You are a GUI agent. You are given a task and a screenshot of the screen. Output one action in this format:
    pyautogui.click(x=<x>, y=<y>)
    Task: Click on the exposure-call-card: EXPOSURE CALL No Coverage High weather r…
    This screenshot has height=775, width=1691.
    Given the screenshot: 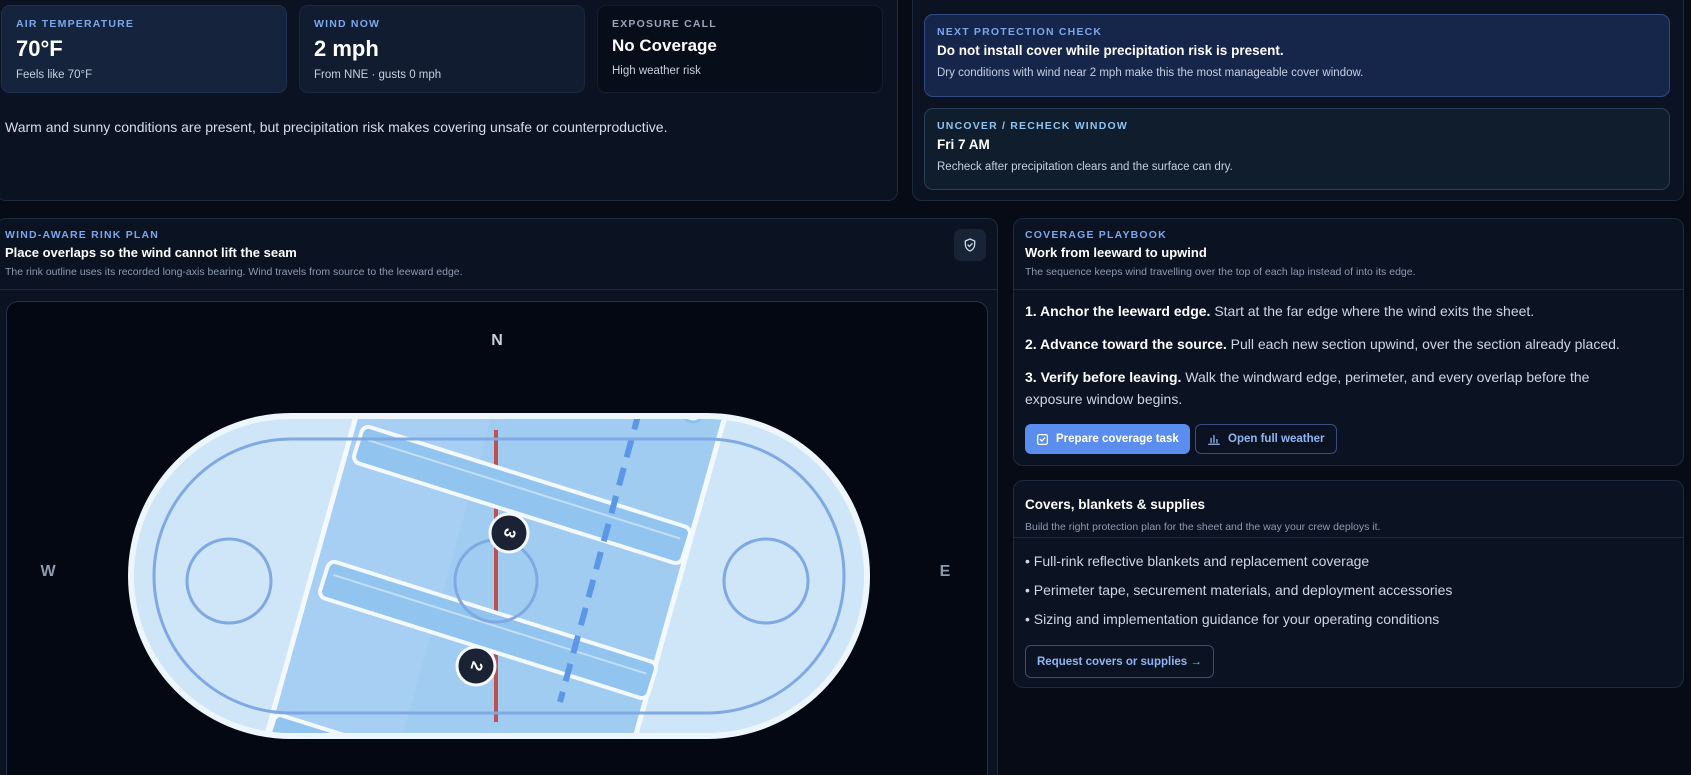 What is the action you would take?
    pyautogui.click(x=740, y=49)
    